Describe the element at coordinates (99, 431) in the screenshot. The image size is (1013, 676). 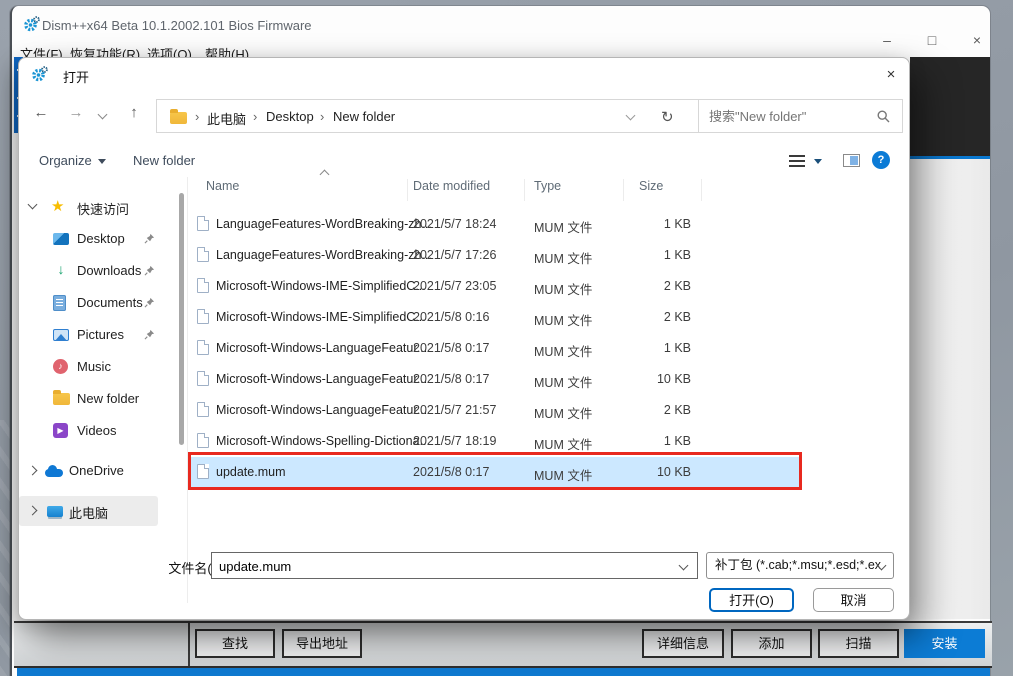
I see `sidebar-item-videos: ▶ Videos` at that location.